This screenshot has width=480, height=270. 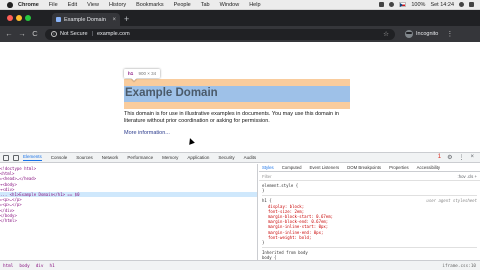 What do you see at coordinates (191, 141) in the screenshot?
I see `mouse-cursor-icon` at bounding box center [191, 141].